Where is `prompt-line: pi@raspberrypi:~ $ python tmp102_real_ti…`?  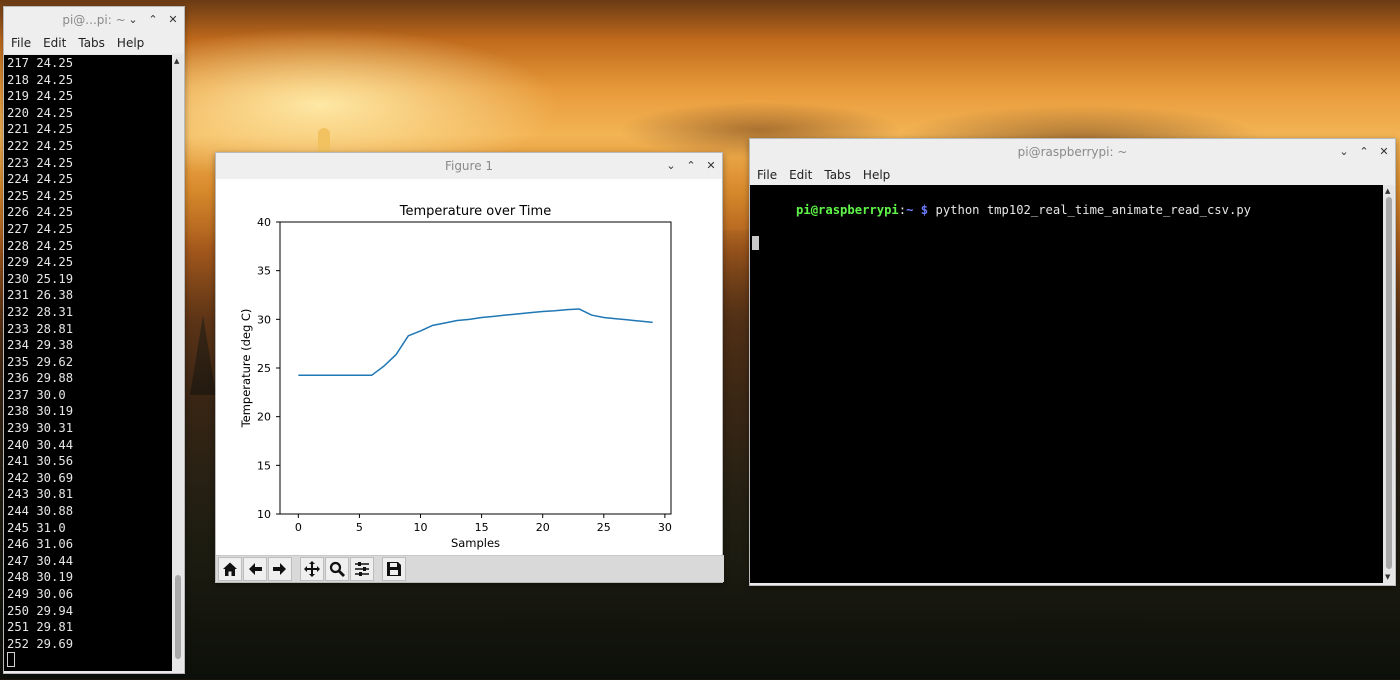 prompt-line: pi@raspberrypi:~ $ python tmp102_real_ti… is located at coordinates (1067, 210).